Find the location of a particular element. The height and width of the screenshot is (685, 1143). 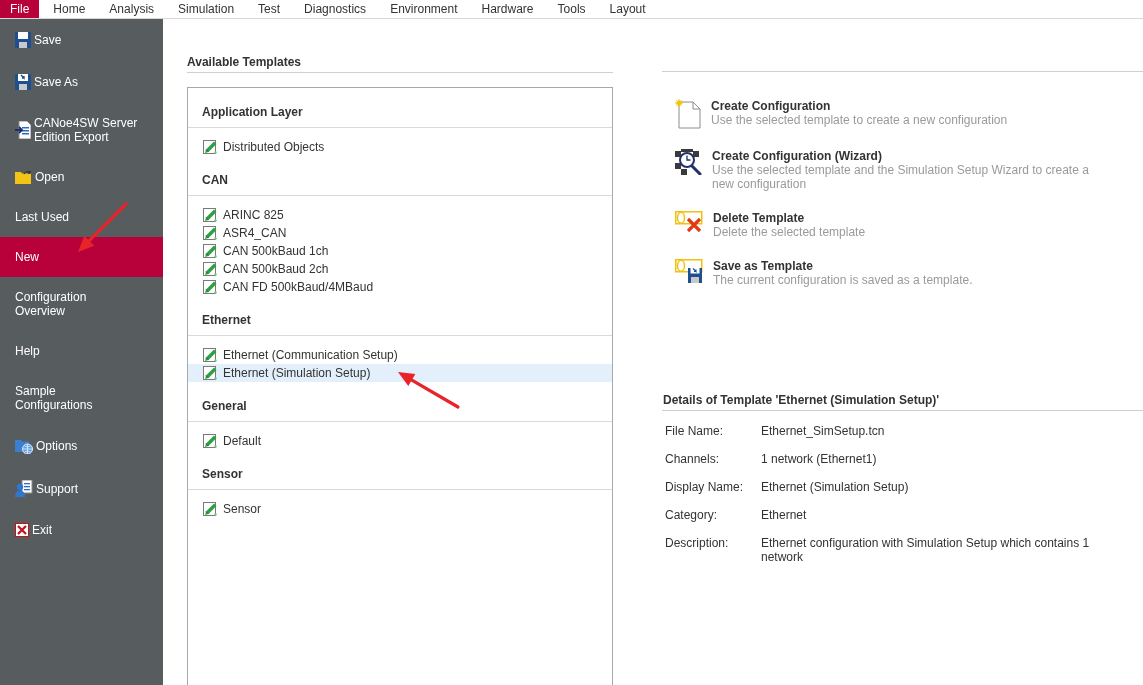

template-group-header: Sensor is located at coordinates (400, 470).